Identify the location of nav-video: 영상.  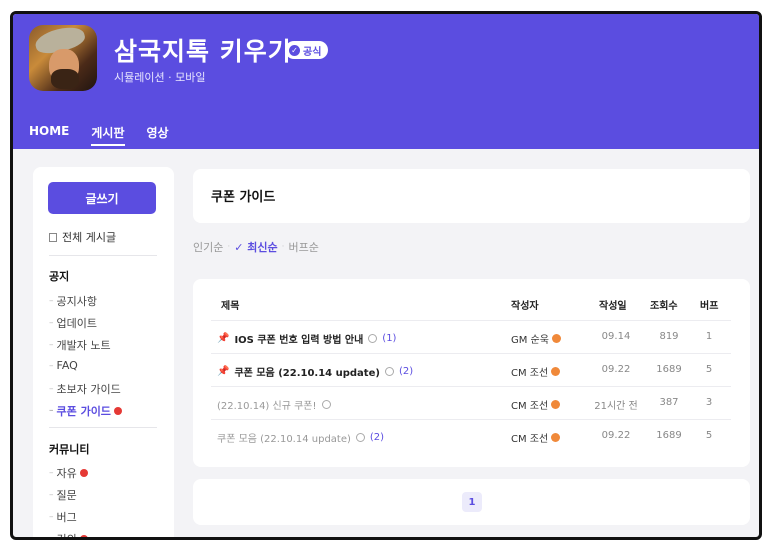
(158, 135).